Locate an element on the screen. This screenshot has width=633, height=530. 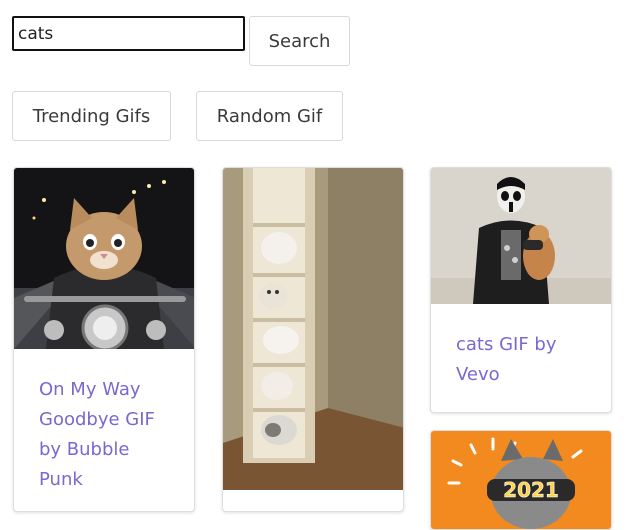
svg-text: 2021 is located at coordinates (531, 490).